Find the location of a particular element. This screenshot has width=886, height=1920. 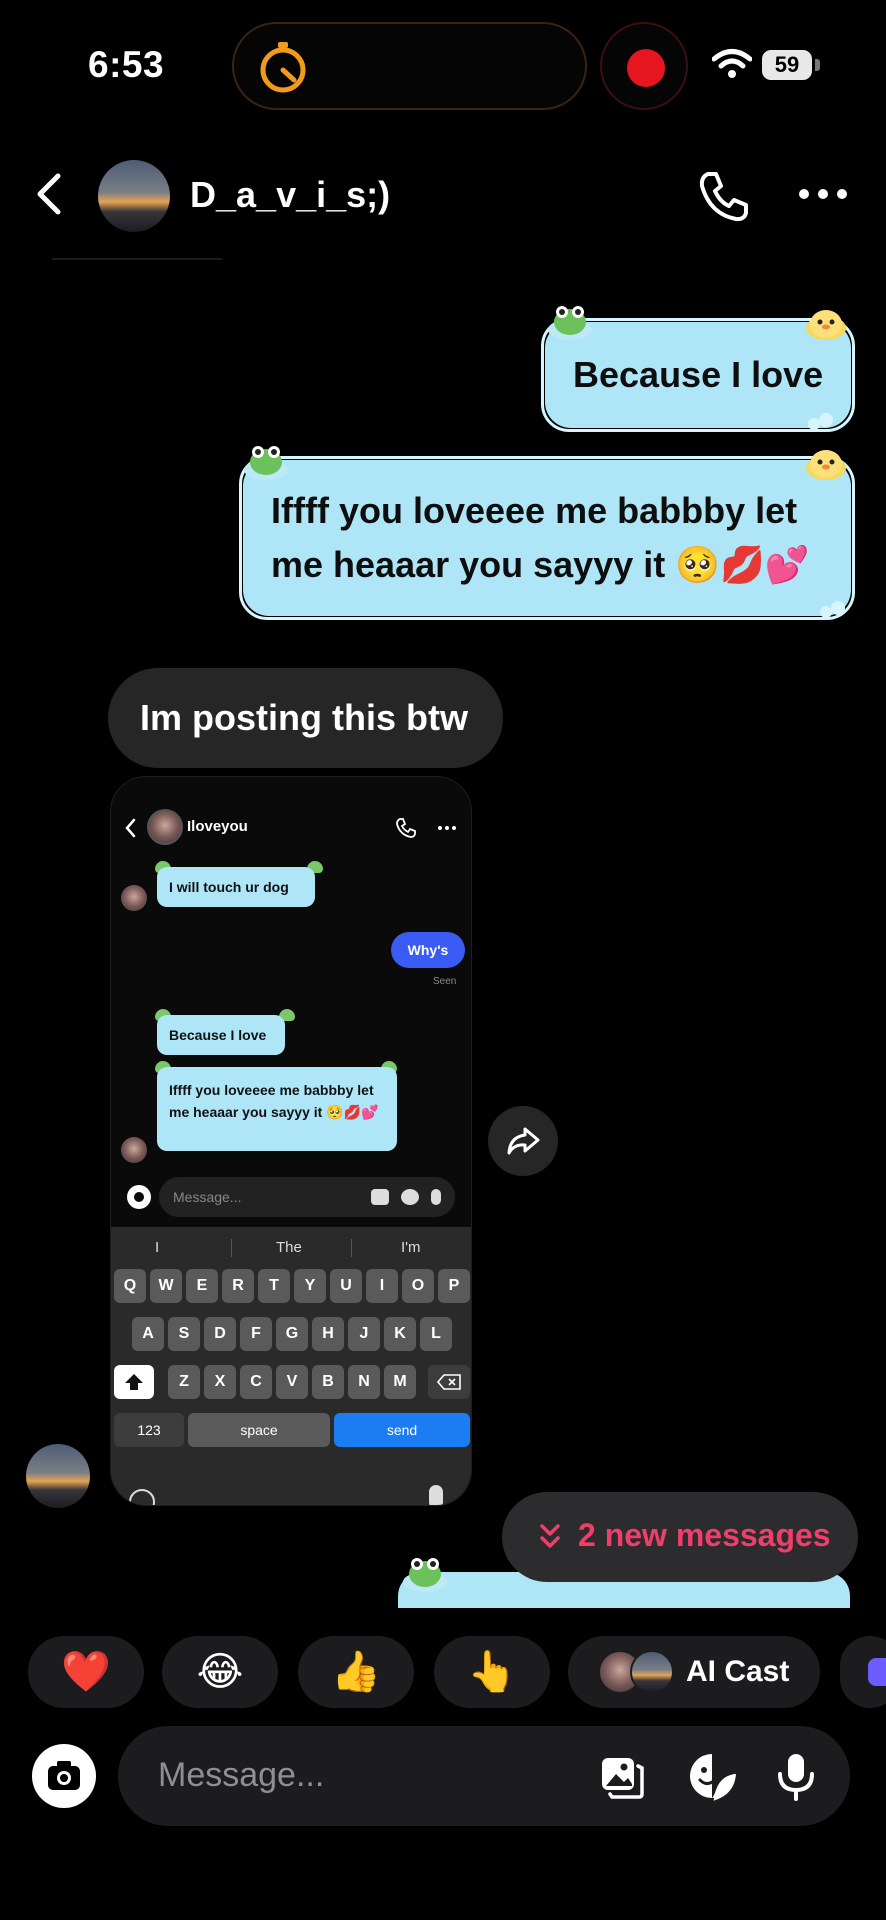

gallery-icon is located at coordinates (622, 1776).